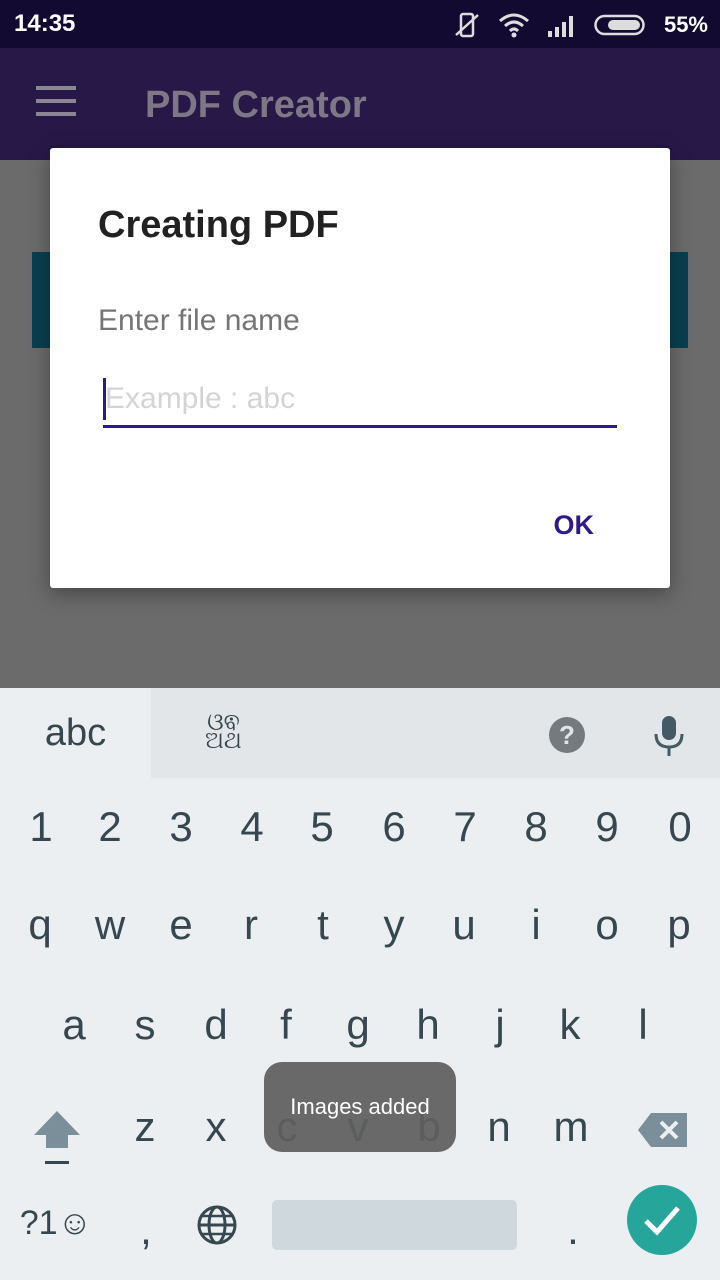 The height and width of the screenshot is (1280, 720). Describe the element at coordinates (218, 225) in the screenshot. I see `dialog-title: Creating PDF` at that location.